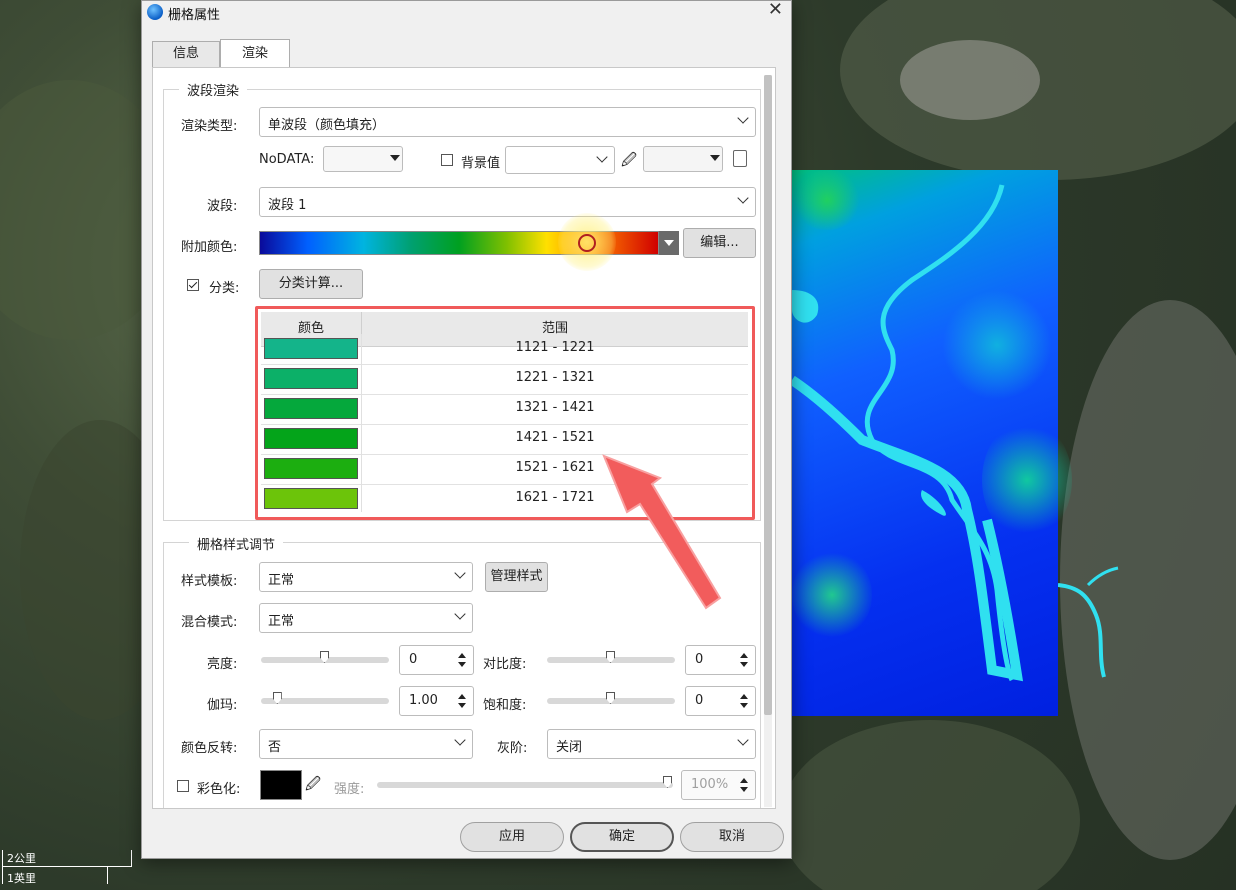 This screenshot has width=1236, height=890. Describe the element at coordinates (155, 12) in the screenshot. I see `app-logo-icon` at that location.